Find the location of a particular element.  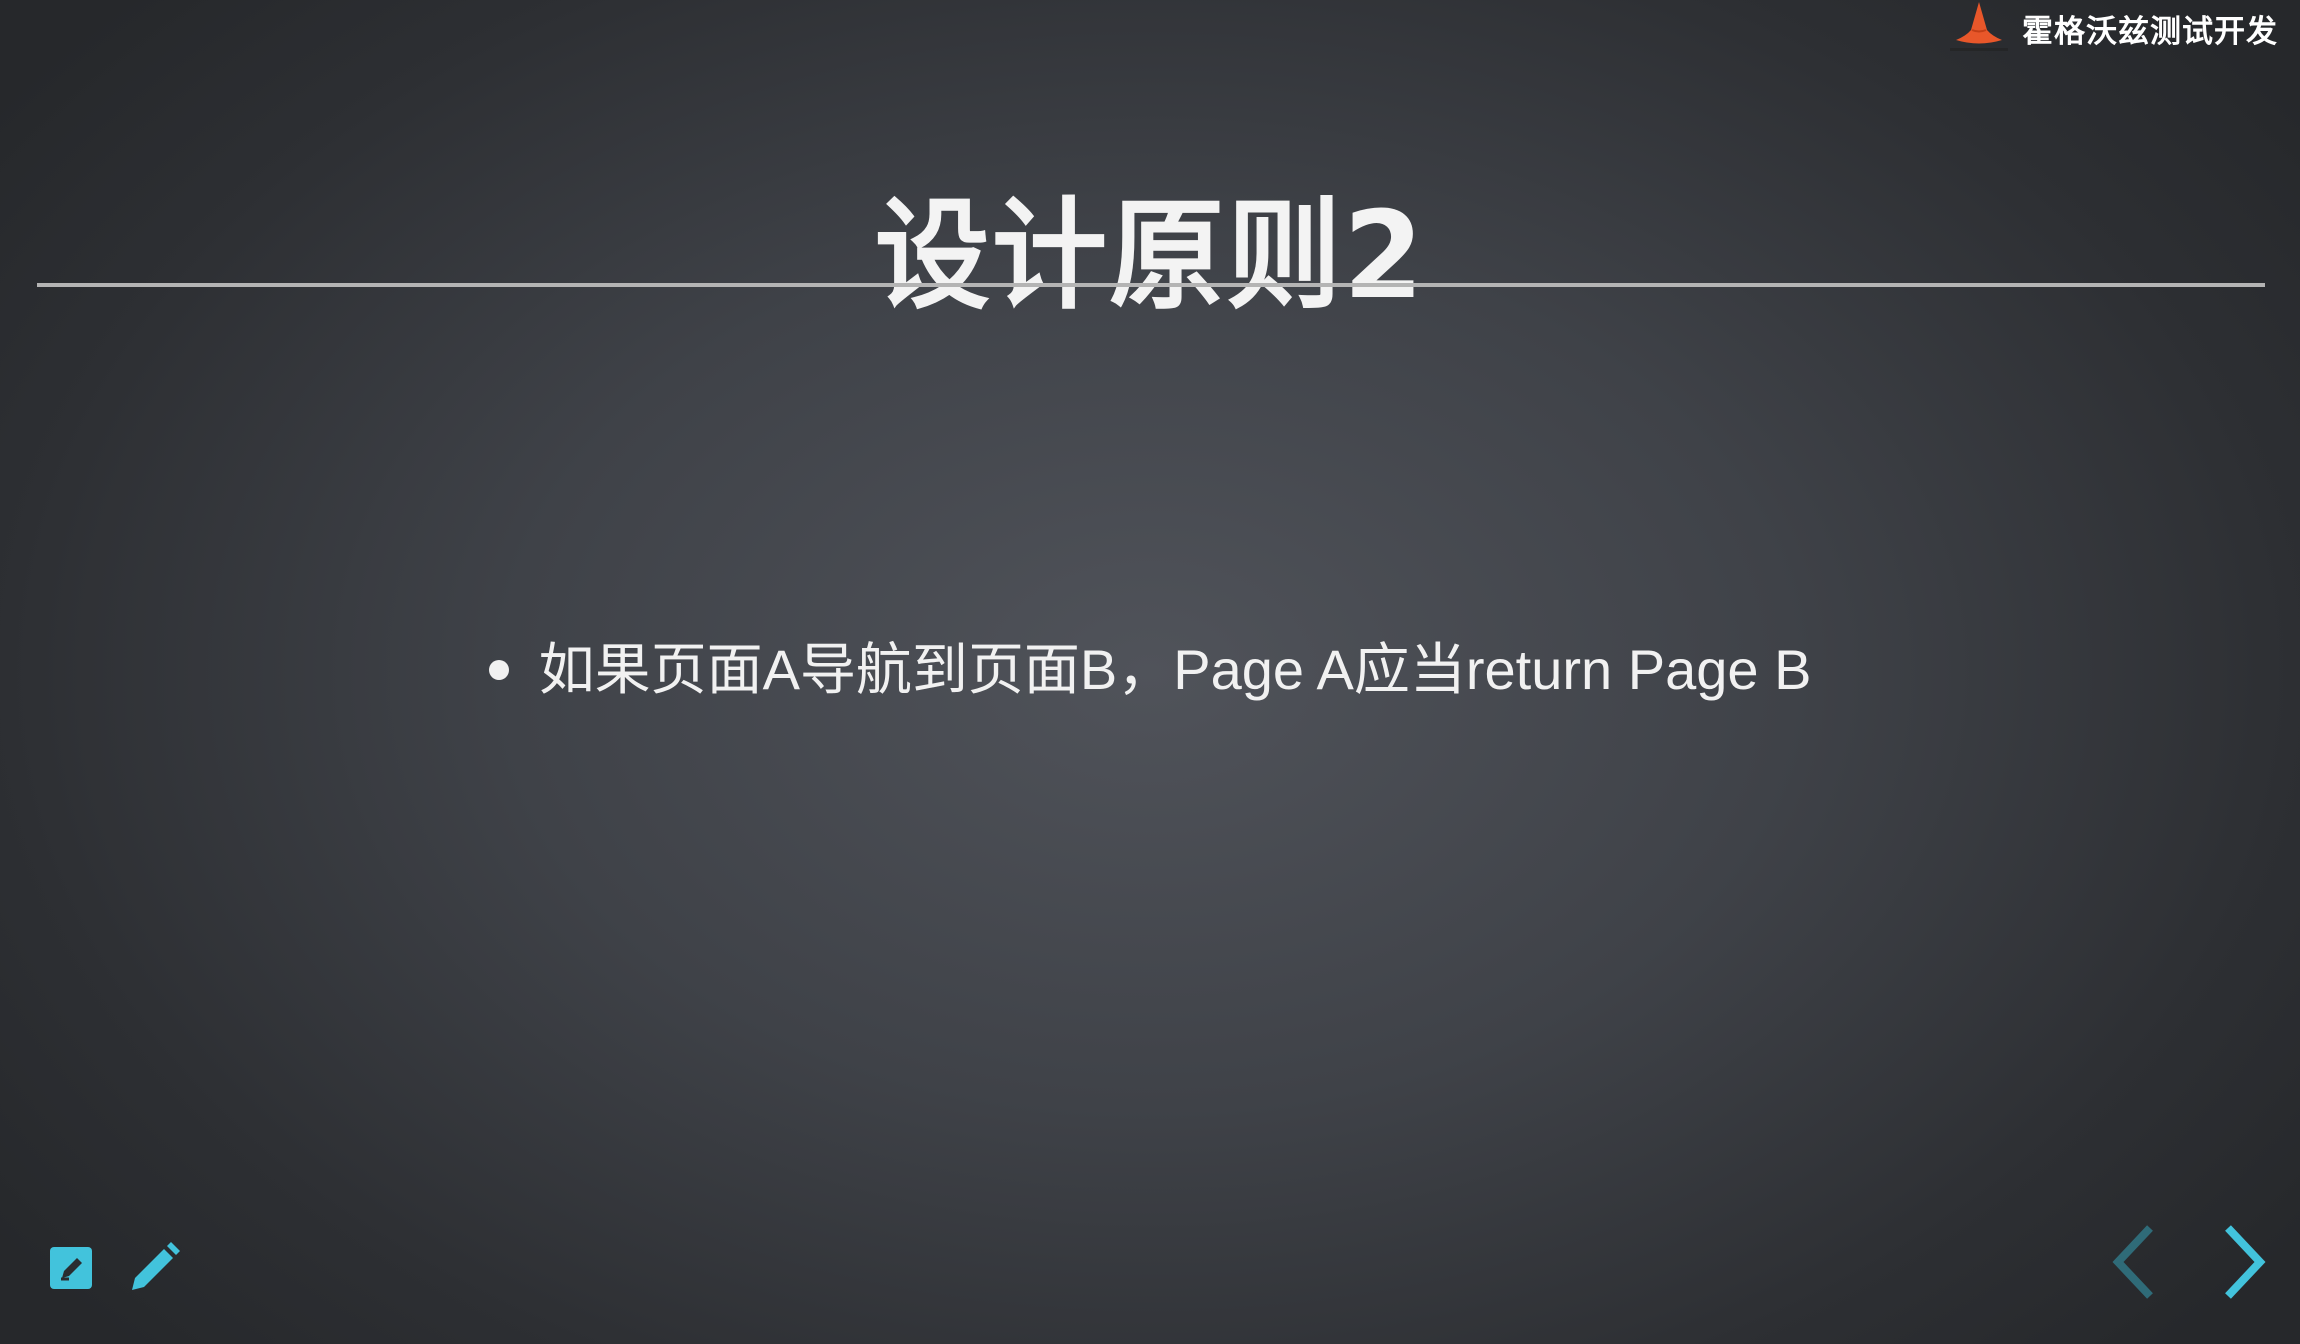

edit-note-icon is located at coordinates (71, 1268).